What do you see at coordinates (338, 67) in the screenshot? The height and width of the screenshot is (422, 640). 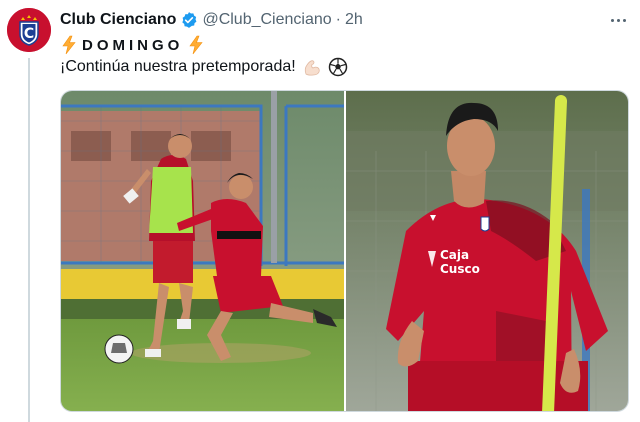 I see `soccer-ball-icon` at bounding box center [338, 67].